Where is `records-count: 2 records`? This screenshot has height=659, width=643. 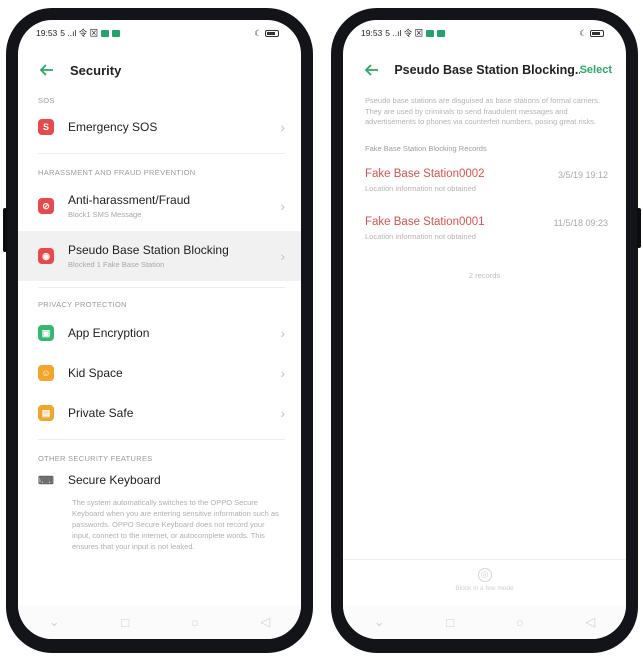 records-count: 2 records is located at coordinates (484, 275).